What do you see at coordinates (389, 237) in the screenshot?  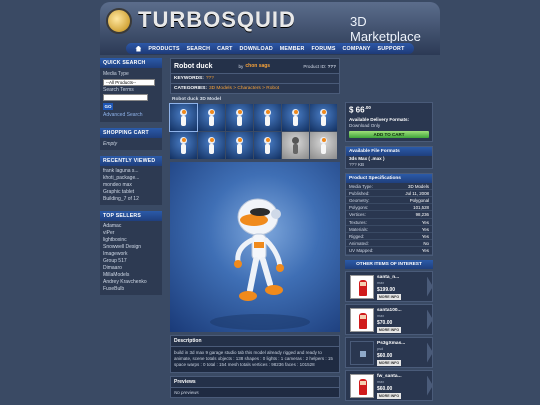 I see `spec-row: Rigged: Yes` at bounding box center [389, 237].